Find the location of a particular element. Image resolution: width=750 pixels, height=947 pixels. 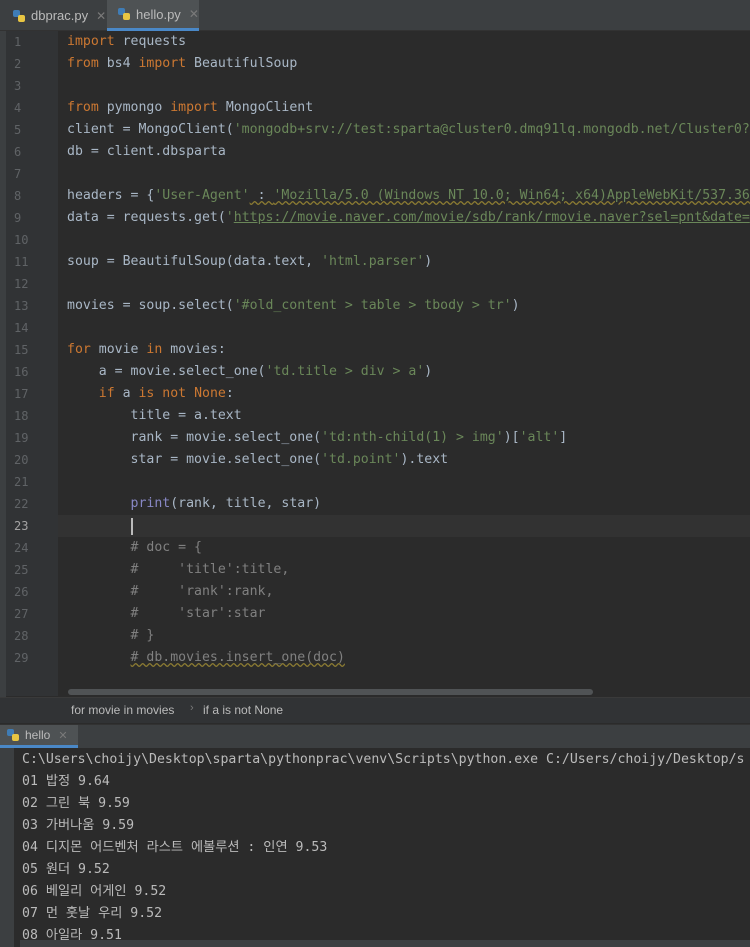

code-line-26: # 'rank':rank, is located at coordinates (170, 591).